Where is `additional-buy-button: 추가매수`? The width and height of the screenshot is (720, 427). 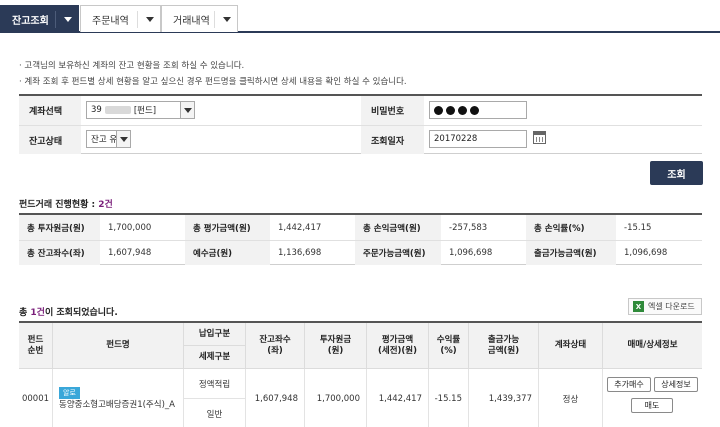
additional-buy-button: 추가매수 is located at coordinates (629, 384).